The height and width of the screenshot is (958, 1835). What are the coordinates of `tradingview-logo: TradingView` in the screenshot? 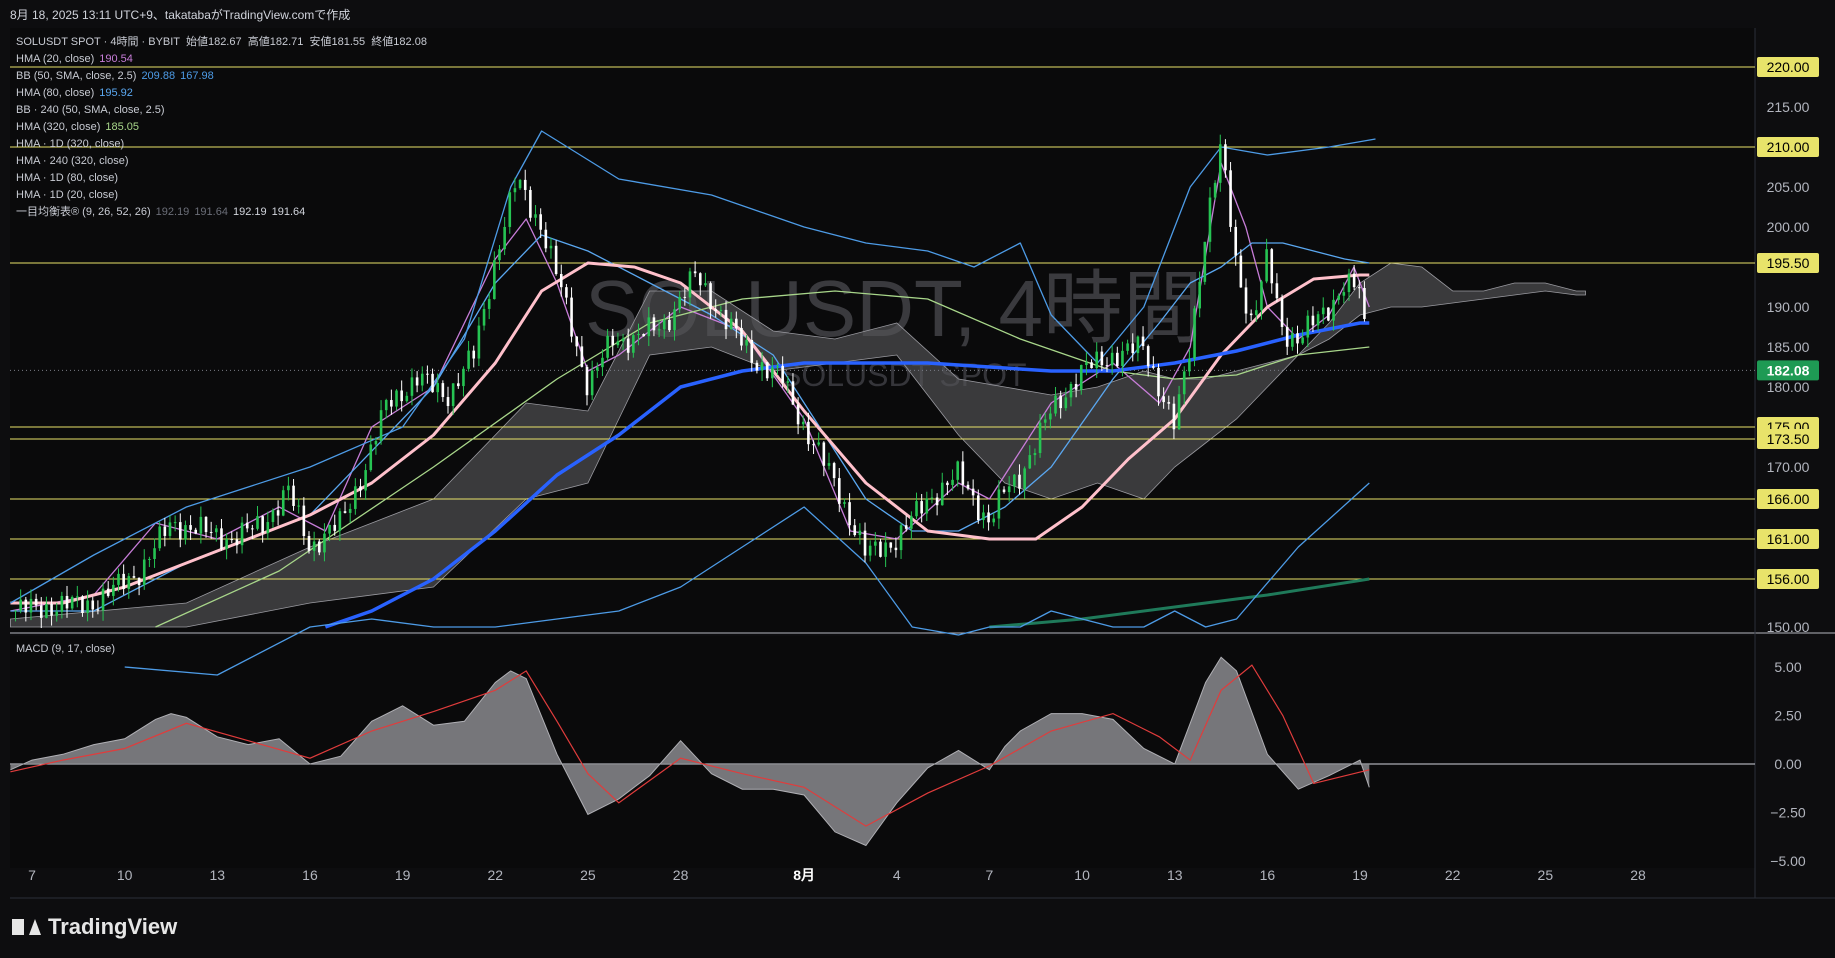 It's located at (94, 927).